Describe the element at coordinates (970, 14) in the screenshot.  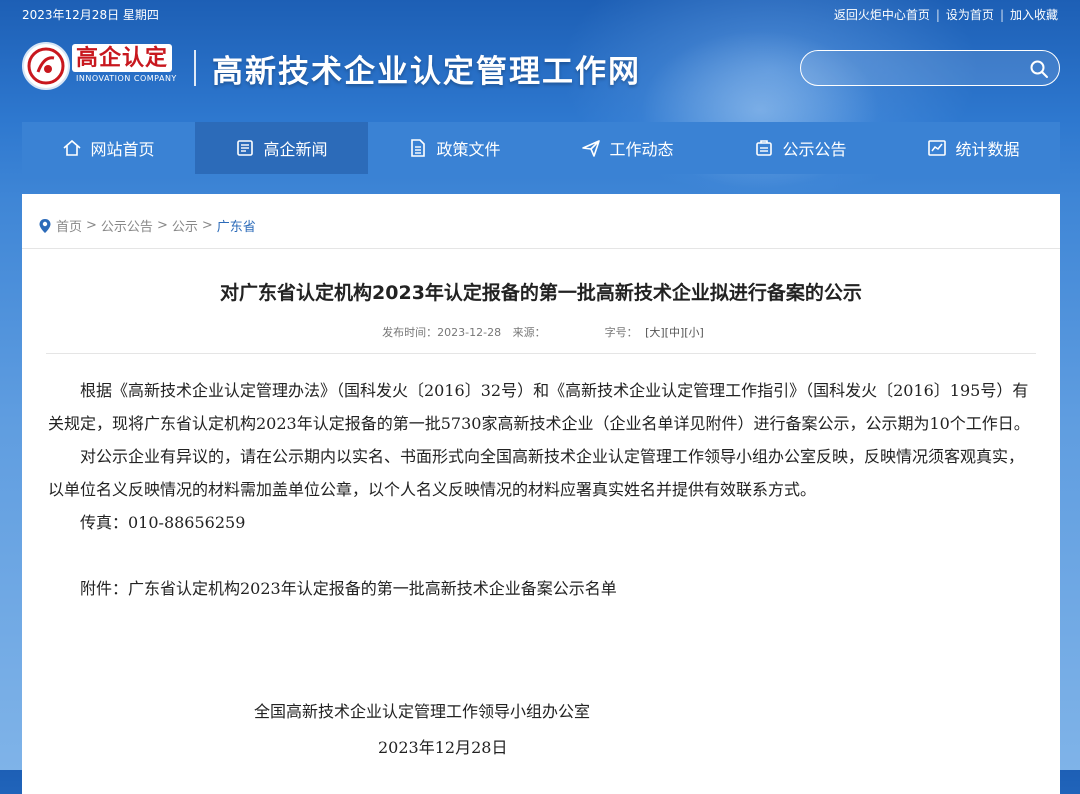
I see `set-homepage-link: 设为首页` at that location.